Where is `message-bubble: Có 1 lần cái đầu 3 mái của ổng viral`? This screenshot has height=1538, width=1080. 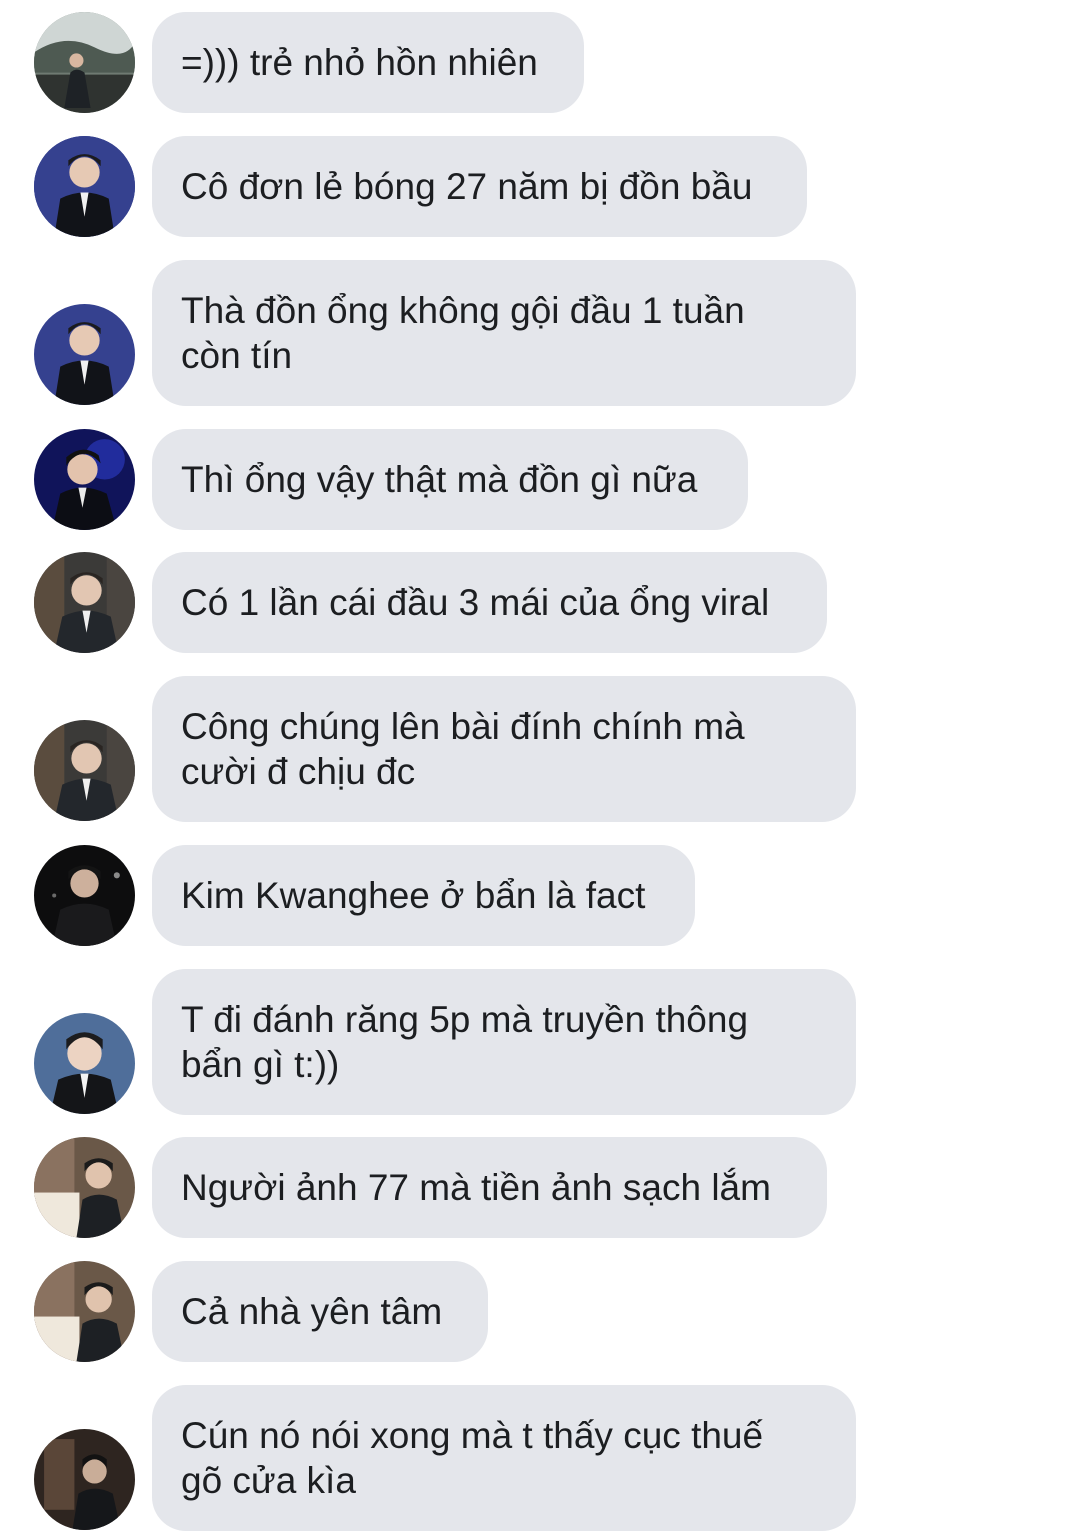
message-bubble: Có 1 lần cái đầu 3 mái của ổng viral is located at coordinates (489, 602).